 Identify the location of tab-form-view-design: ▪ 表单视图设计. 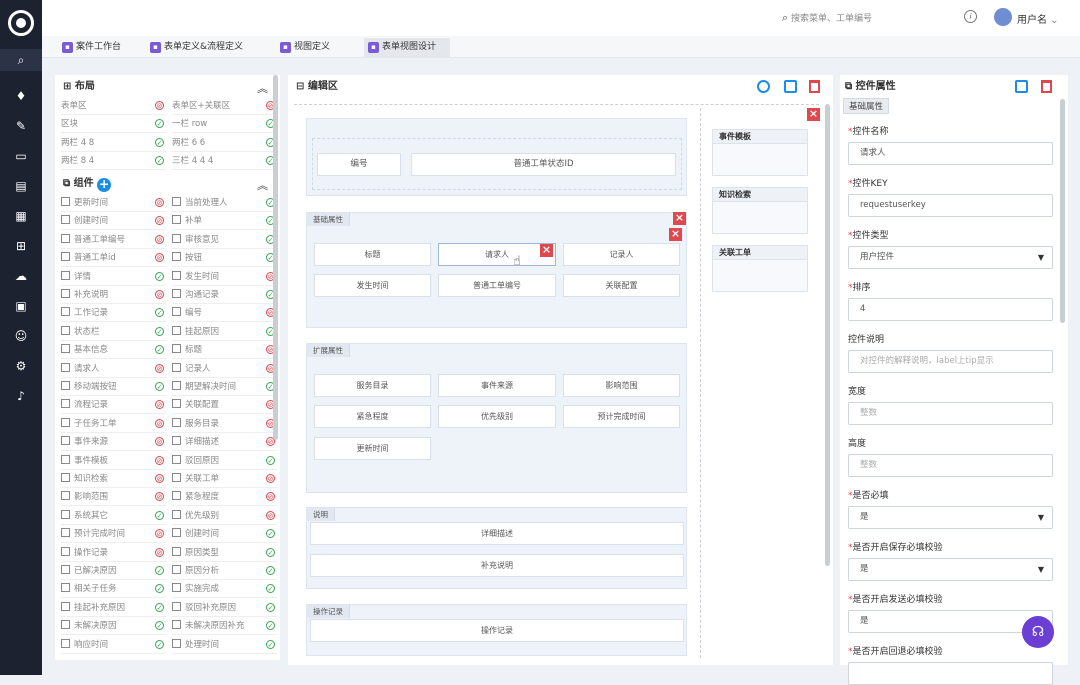
(407, 48).